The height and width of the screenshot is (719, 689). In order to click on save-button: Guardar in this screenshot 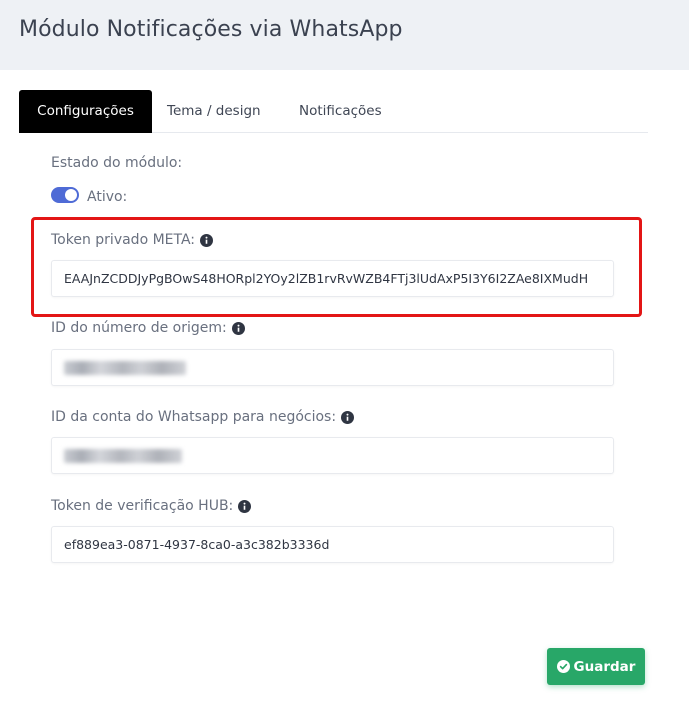, I will do `click(596, 666)`.